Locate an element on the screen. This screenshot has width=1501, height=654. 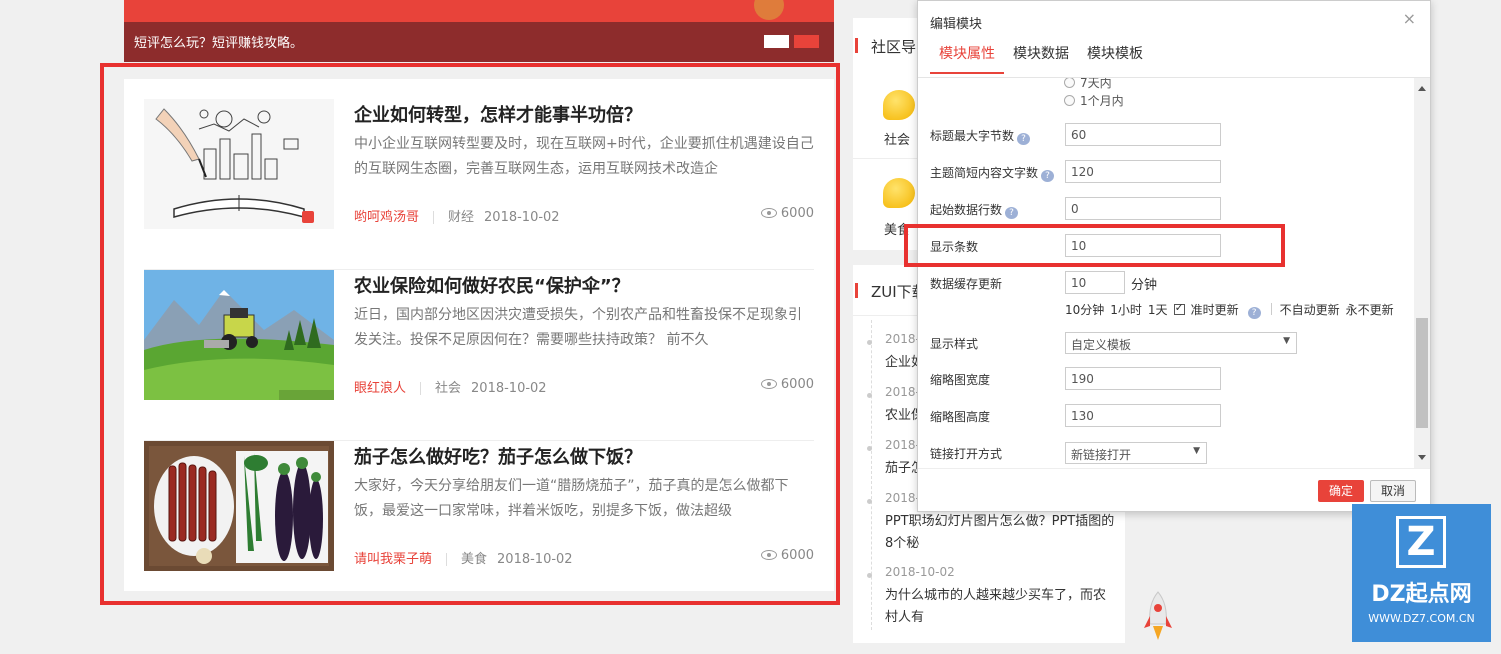
scroll-thumb is located at coordinates (1422, 373).